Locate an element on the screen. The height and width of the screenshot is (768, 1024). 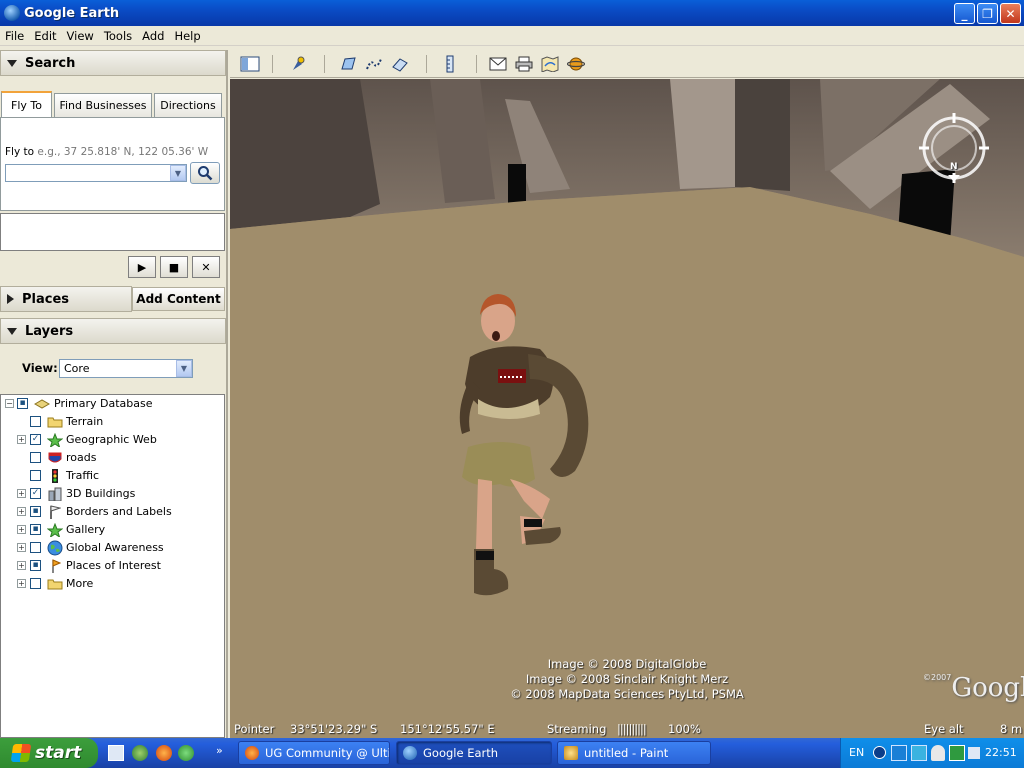
email-button is located at coordinates (498, 64).